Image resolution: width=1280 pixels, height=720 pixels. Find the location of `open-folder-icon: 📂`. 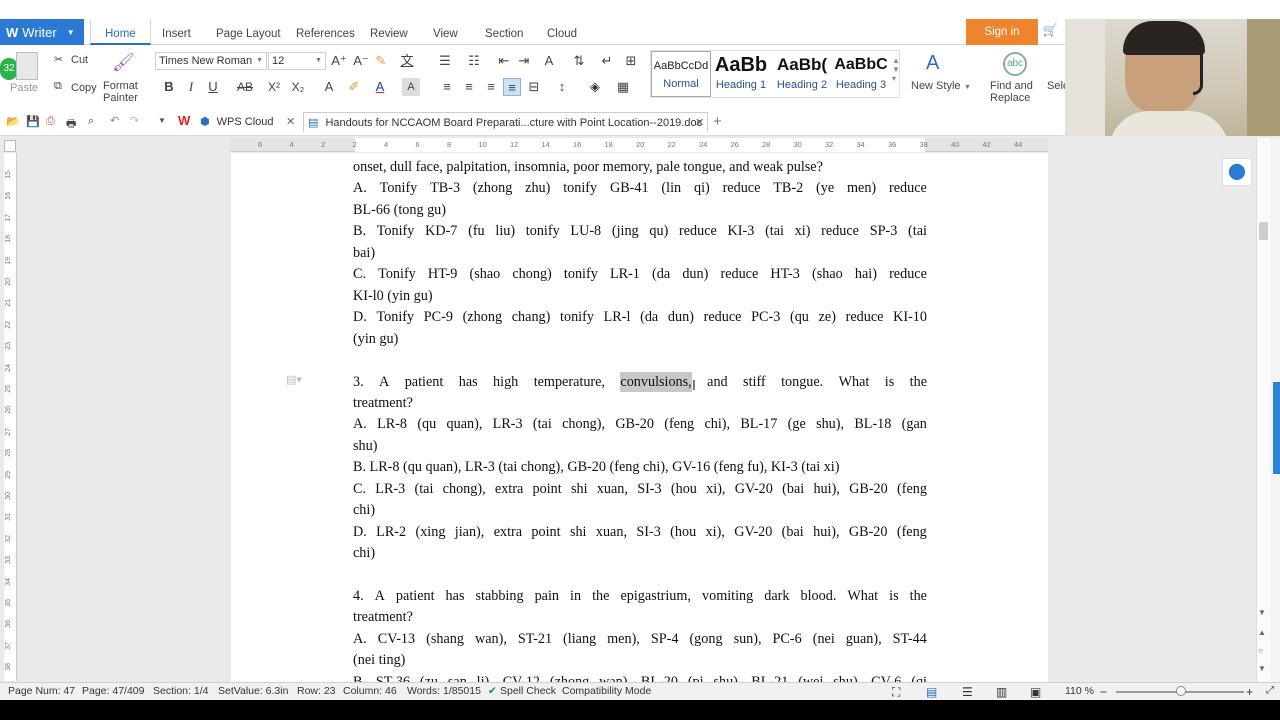

open-folder-icon: 📂 is located at coordinates (13, 121).